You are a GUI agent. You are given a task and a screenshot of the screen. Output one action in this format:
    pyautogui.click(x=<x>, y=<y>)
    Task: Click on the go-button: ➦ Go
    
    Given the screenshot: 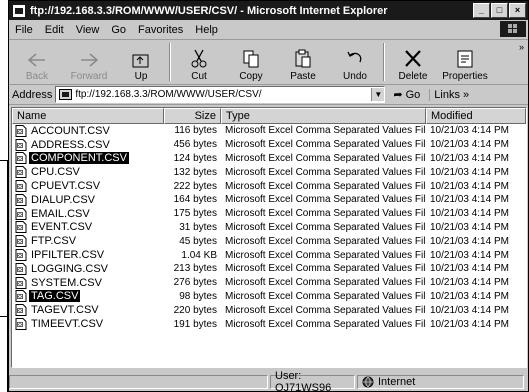 What is the action you would take?
    pyautogui.click(x=407, y=95)
    